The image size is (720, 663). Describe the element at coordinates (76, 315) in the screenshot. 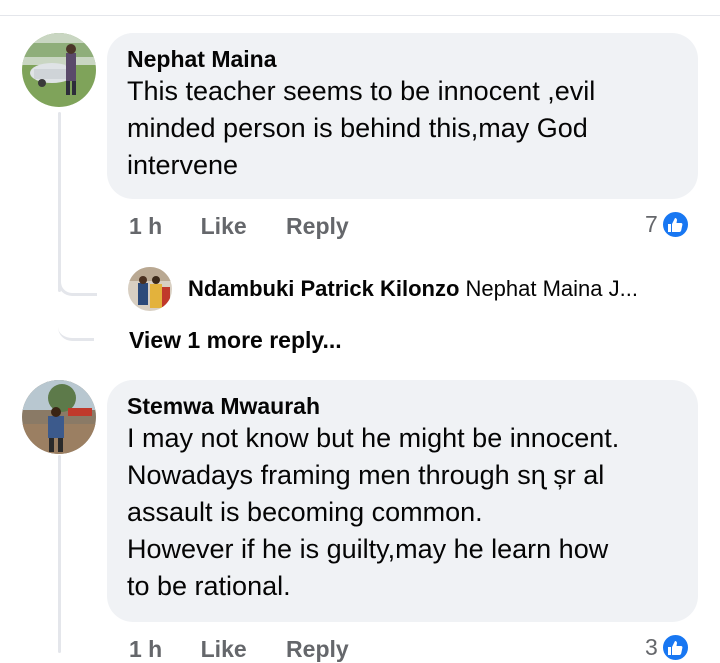

I see `thread-branch` at that location.